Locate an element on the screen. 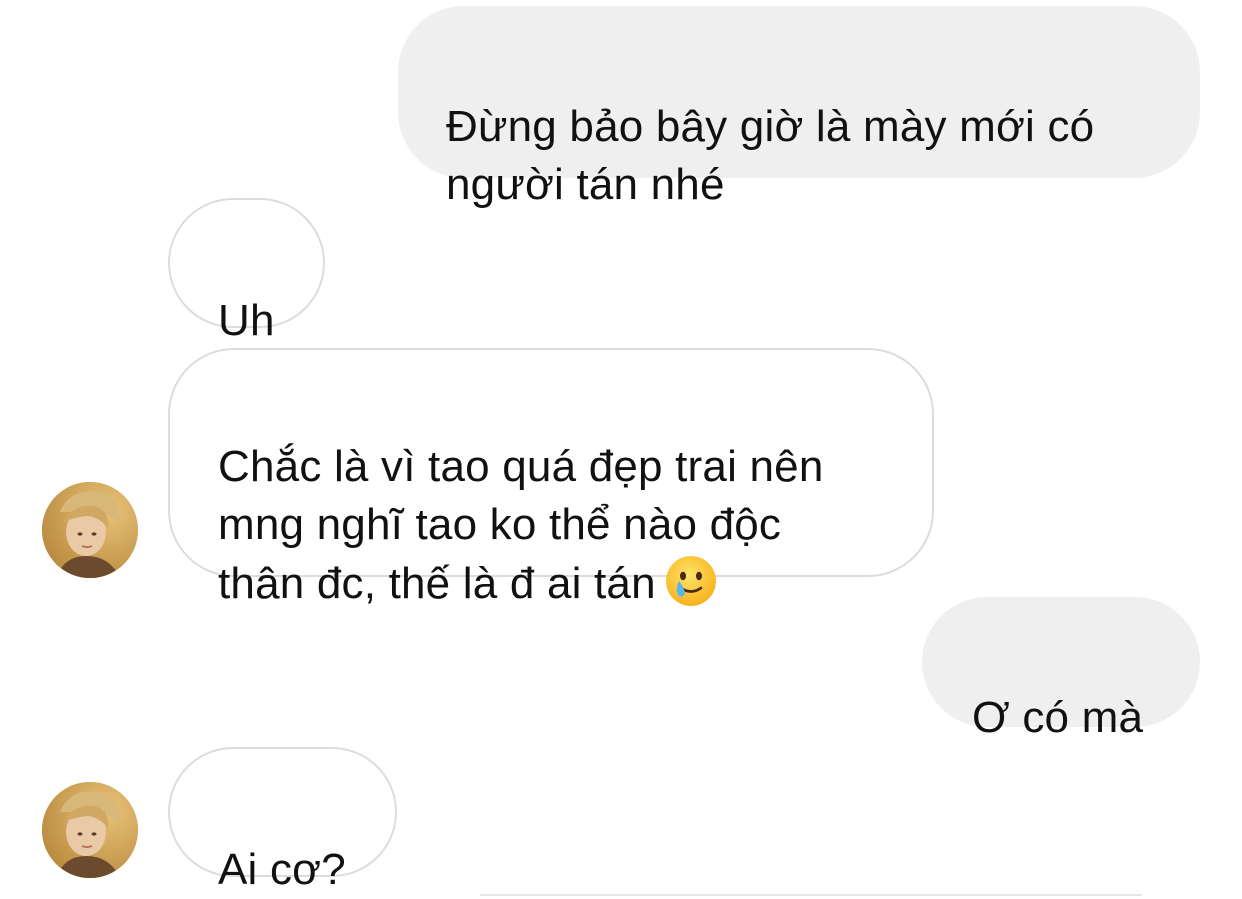 Image resolution: width=1242 pixels, height=899 pixels. sent-message-bubble: Ơ có mà is located at coordinates (1061, 669).